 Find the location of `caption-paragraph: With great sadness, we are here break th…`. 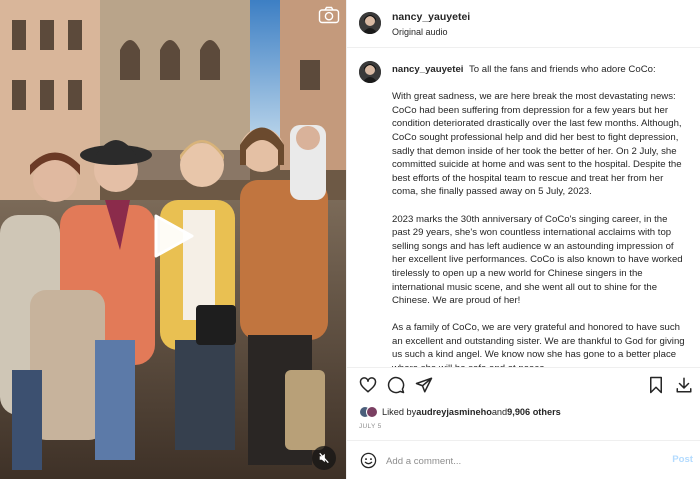

caption-paragraph: With great sadness, we are here break th… is located at coordinates (537, 144).